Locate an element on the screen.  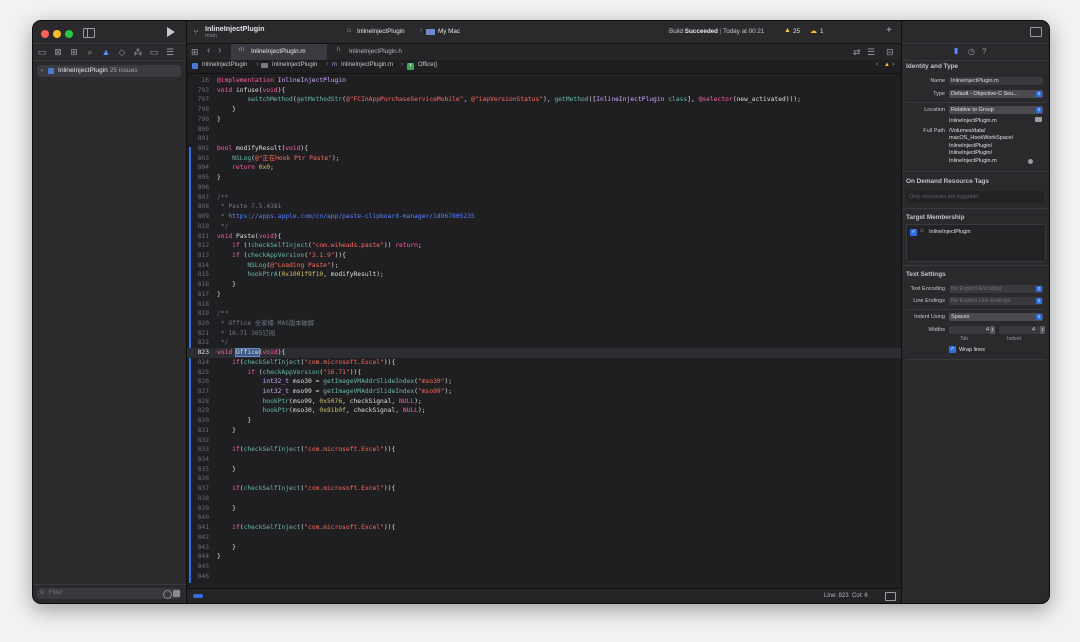
type-select: Default - Objective-C Sou... ⇕ is located at coordinates (996, 94).